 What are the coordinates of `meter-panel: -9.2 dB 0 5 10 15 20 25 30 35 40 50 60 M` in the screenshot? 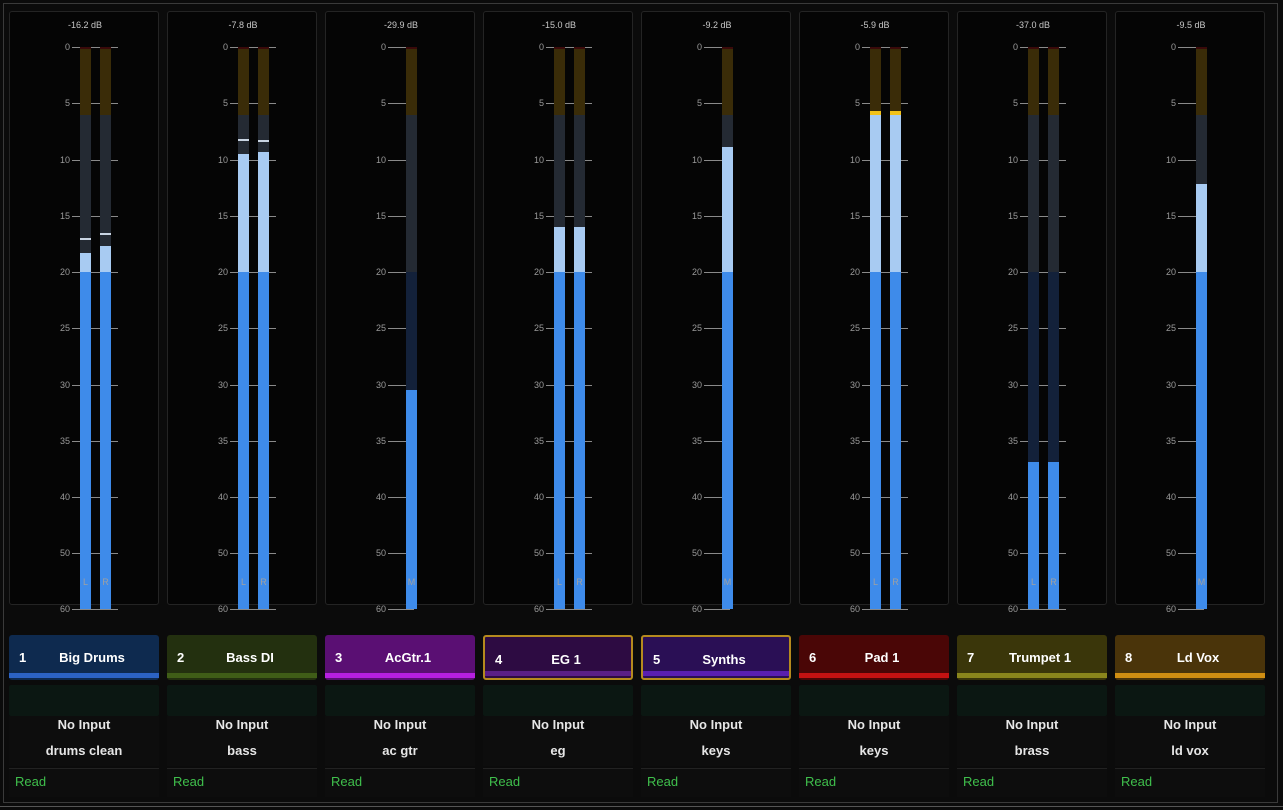 It's located at (716, 312).